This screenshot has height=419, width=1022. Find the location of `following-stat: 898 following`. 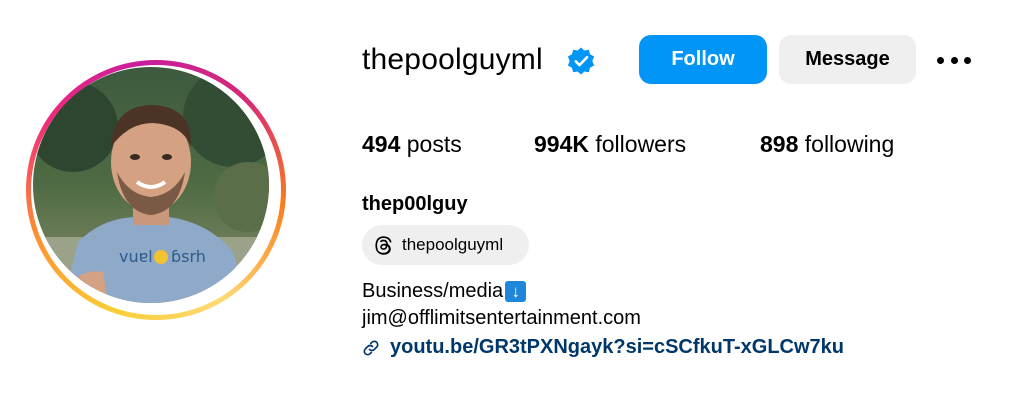

following-stat: 898 following is located at coordinates (827, 144).